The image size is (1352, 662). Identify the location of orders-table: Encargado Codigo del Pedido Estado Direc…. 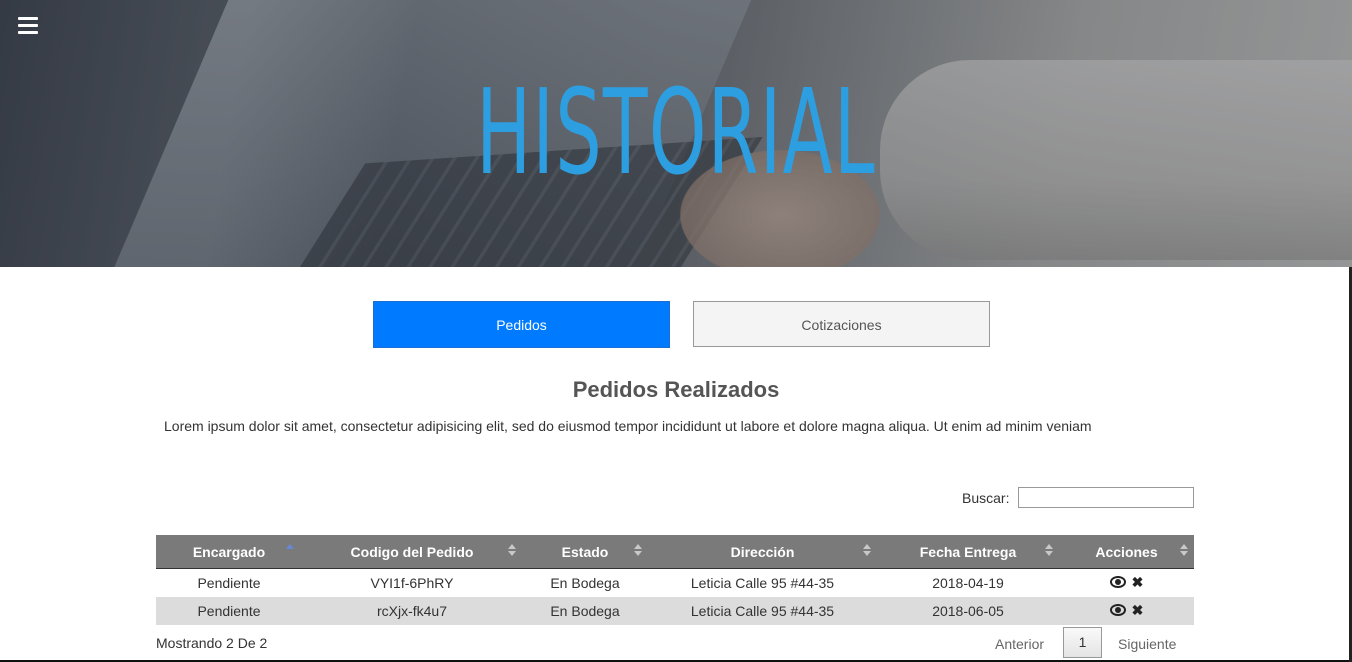
(675, 580).